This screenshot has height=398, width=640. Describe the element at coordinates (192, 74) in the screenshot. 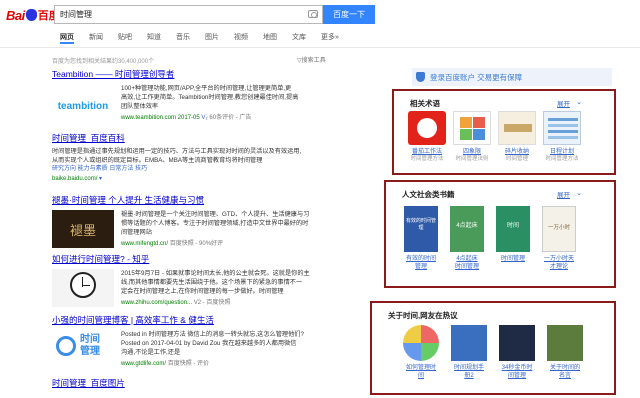

I see `result-title: Teambition —— 时间管理创导者` at that location.